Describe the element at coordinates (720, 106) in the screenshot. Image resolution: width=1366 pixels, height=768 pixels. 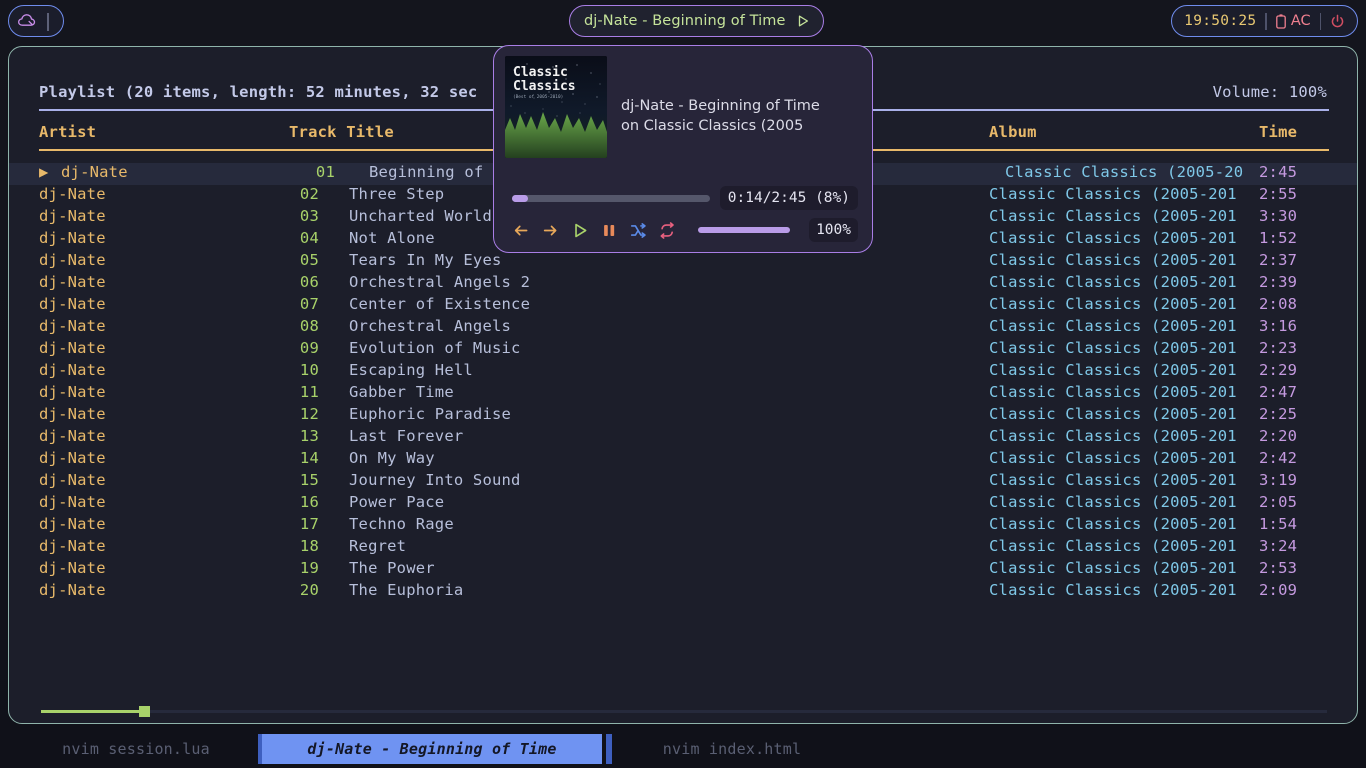
I see `popup-track-line-1: dj-Nate - Beginning of Time` at that location.